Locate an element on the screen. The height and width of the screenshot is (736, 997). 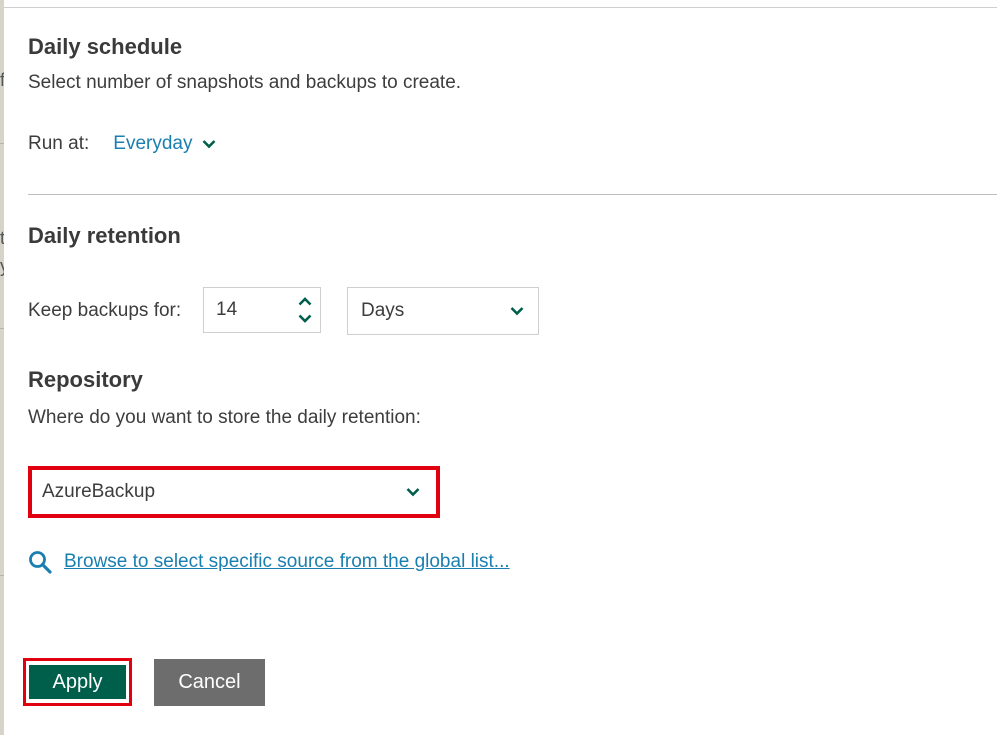
chevron-up-icon is located at coordinates (305, 301).